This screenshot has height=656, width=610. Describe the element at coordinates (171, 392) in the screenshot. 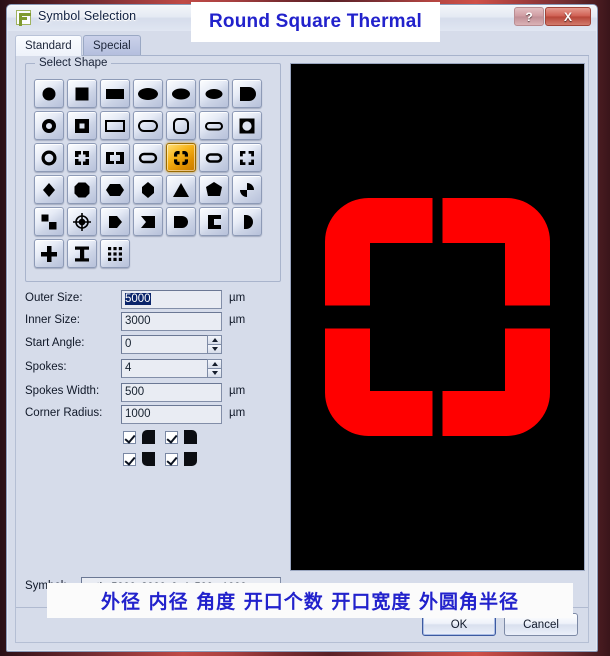

I see `spokes-width-input: 500` at that location.